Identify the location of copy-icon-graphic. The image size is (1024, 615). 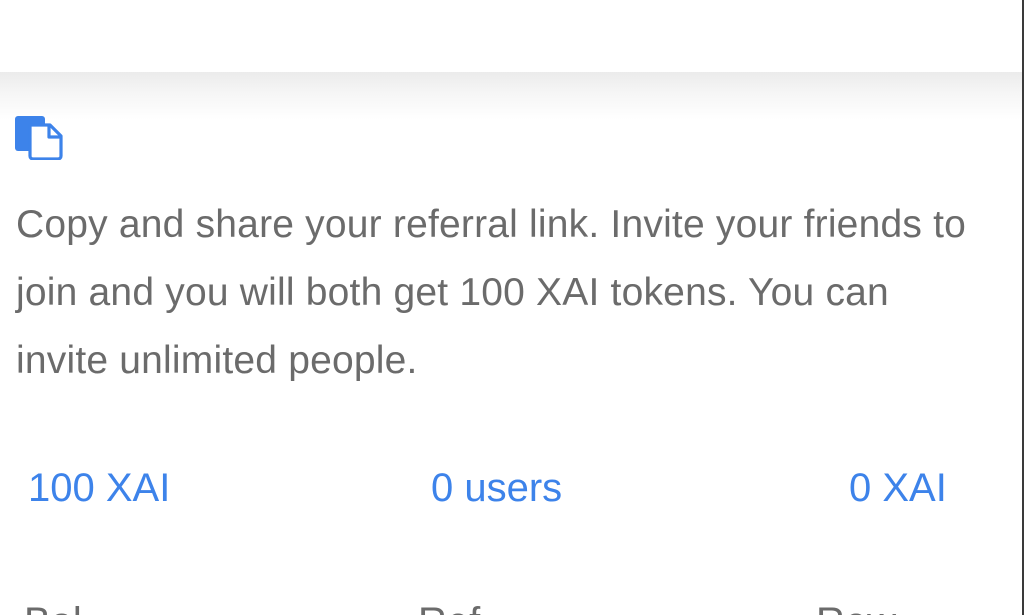
(39, 138).